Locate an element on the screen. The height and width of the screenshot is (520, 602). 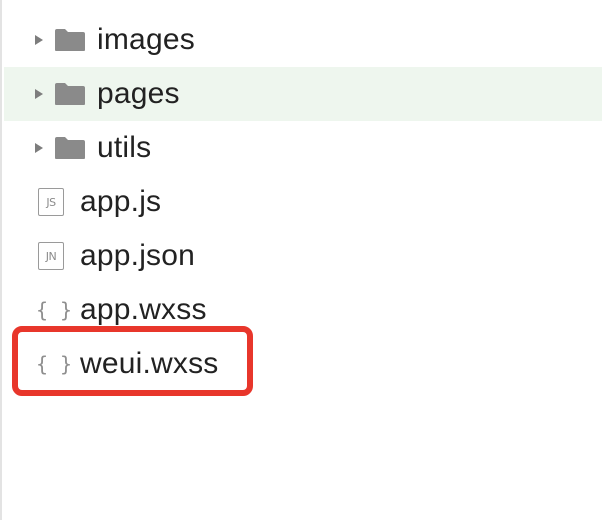
tree-item-weui-wxss: { } weui.wxss is located at coordinates (303, 364).